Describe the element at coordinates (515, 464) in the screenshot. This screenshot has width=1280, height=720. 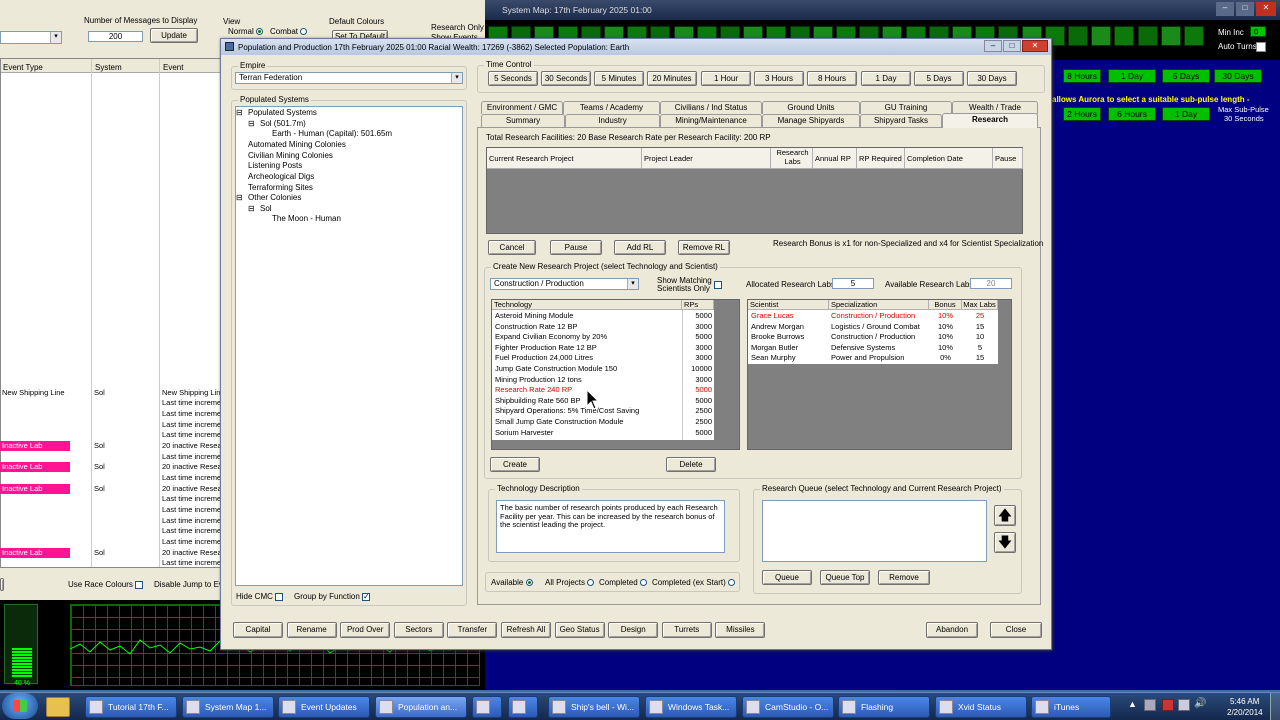
I see `create-button: Create` at that location.